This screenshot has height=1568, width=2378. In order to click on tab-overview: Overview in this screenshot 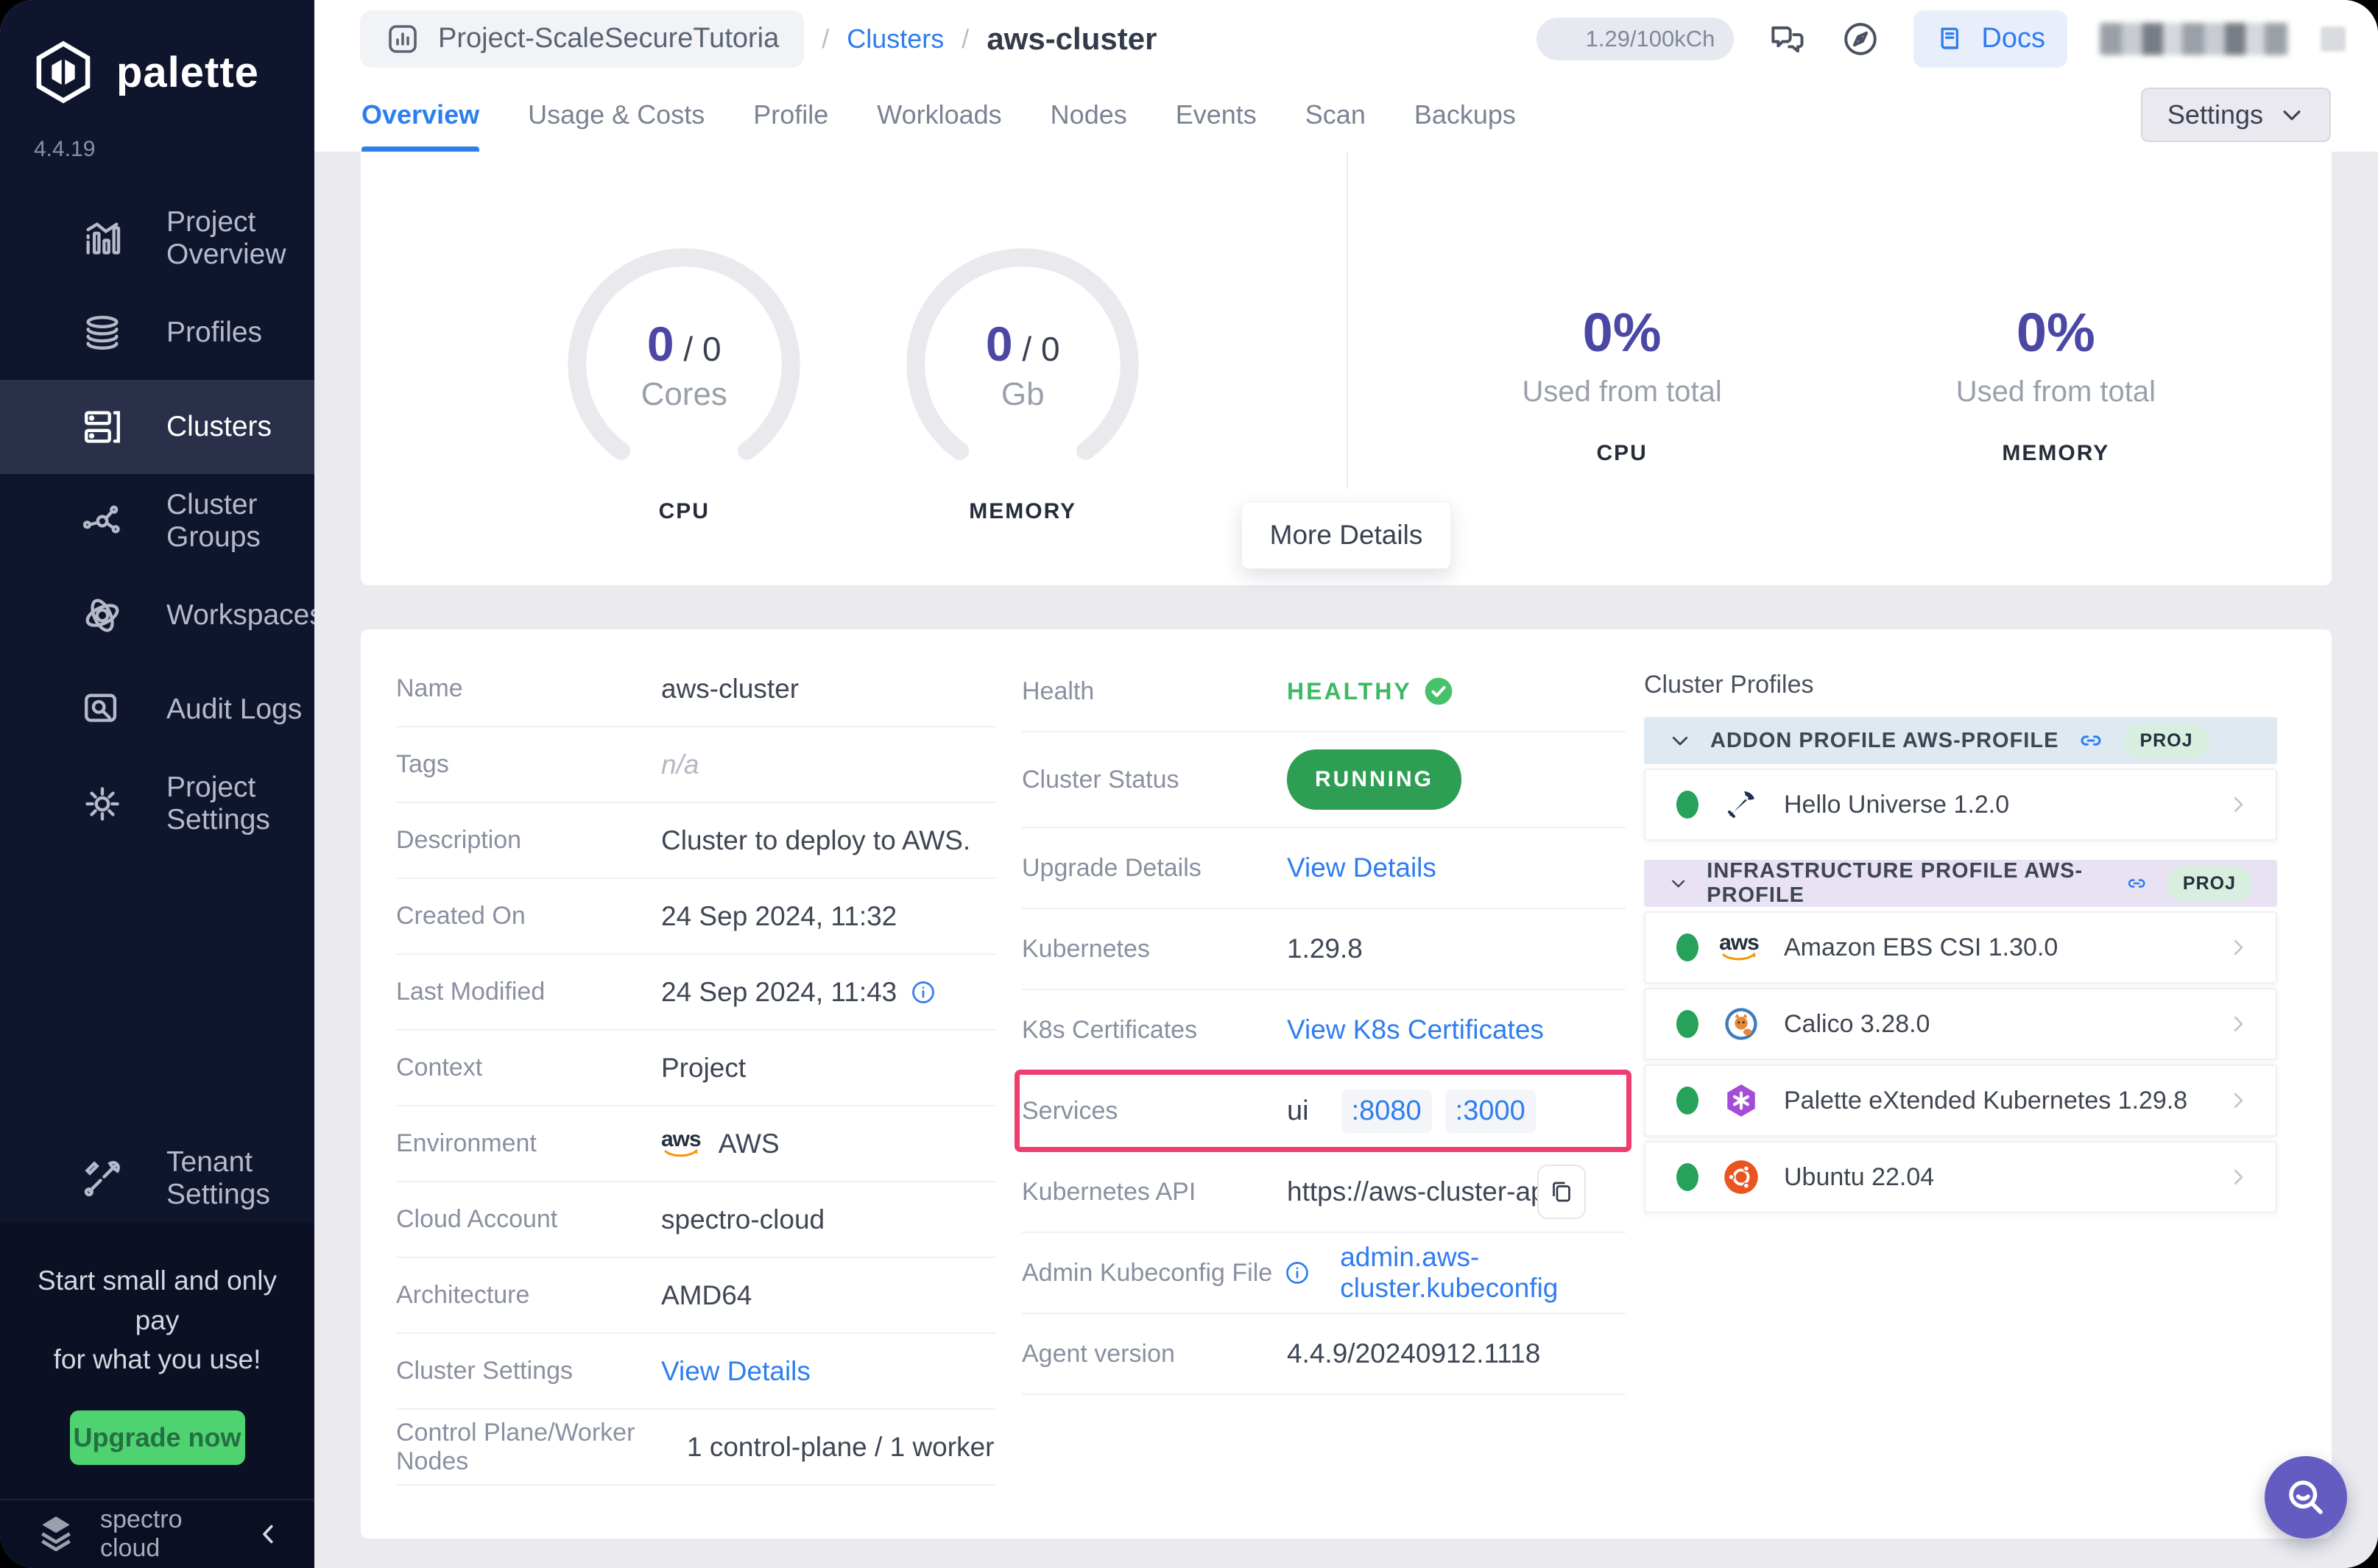, I will do `click(420, 115)`.